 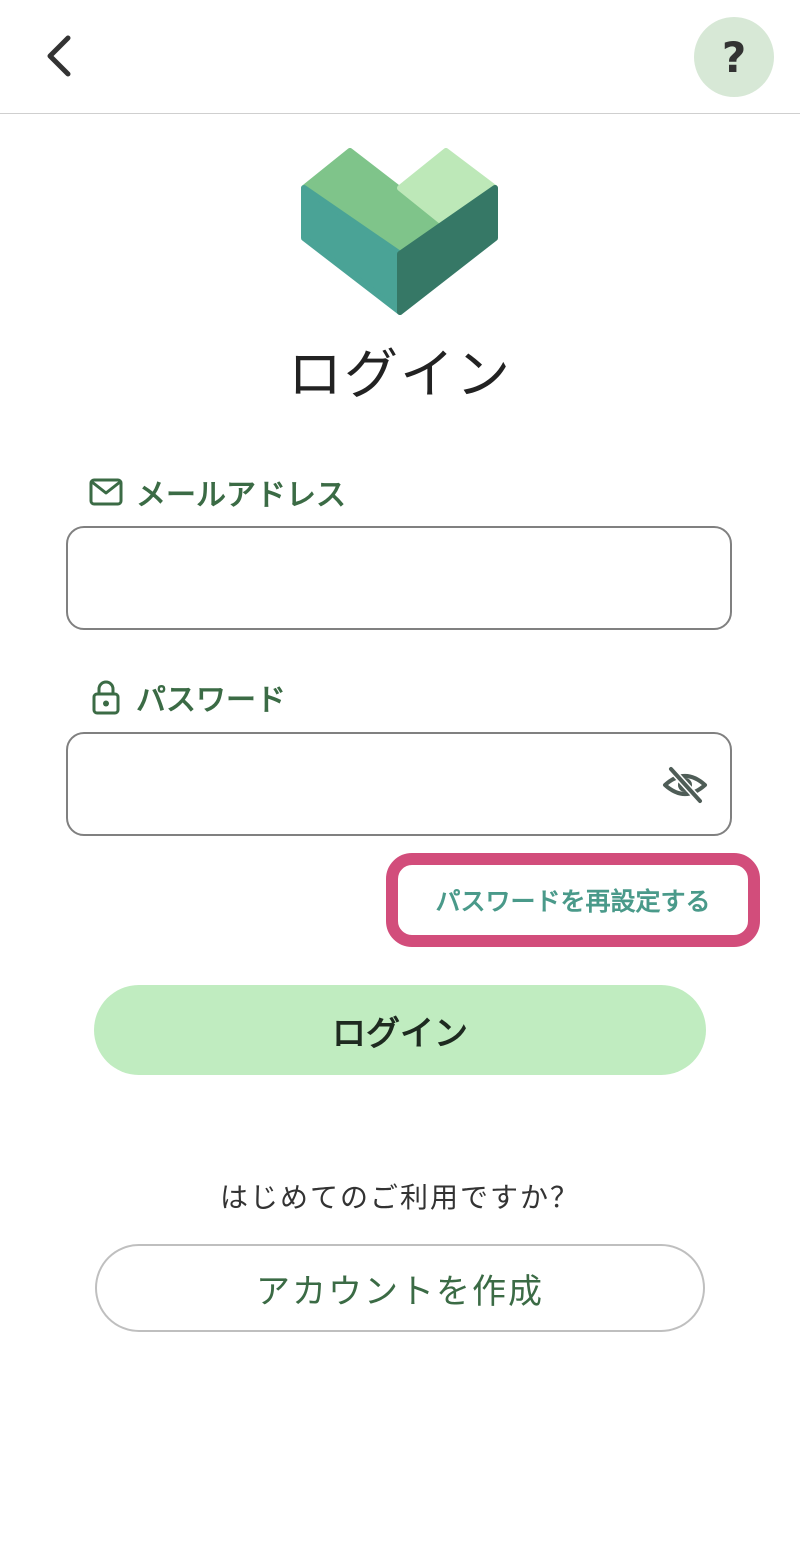 I want to click on help-button: ?, so click(x=734, y=57).